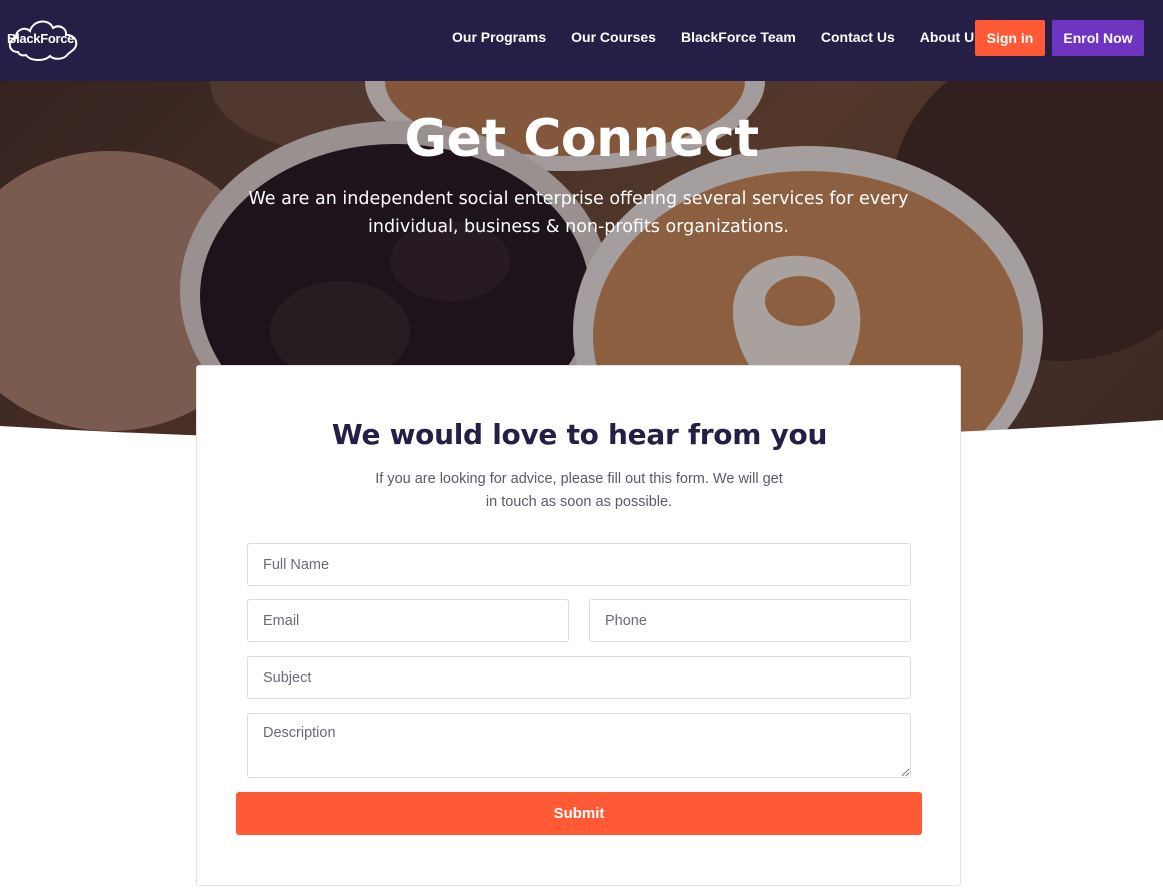 This screenshot has height=894, width=1163. What do you see at coordinates (858, 37) in the screenshot?
I see `nav-link-contact-us: Contact Us` at bounding box center [858, 37].